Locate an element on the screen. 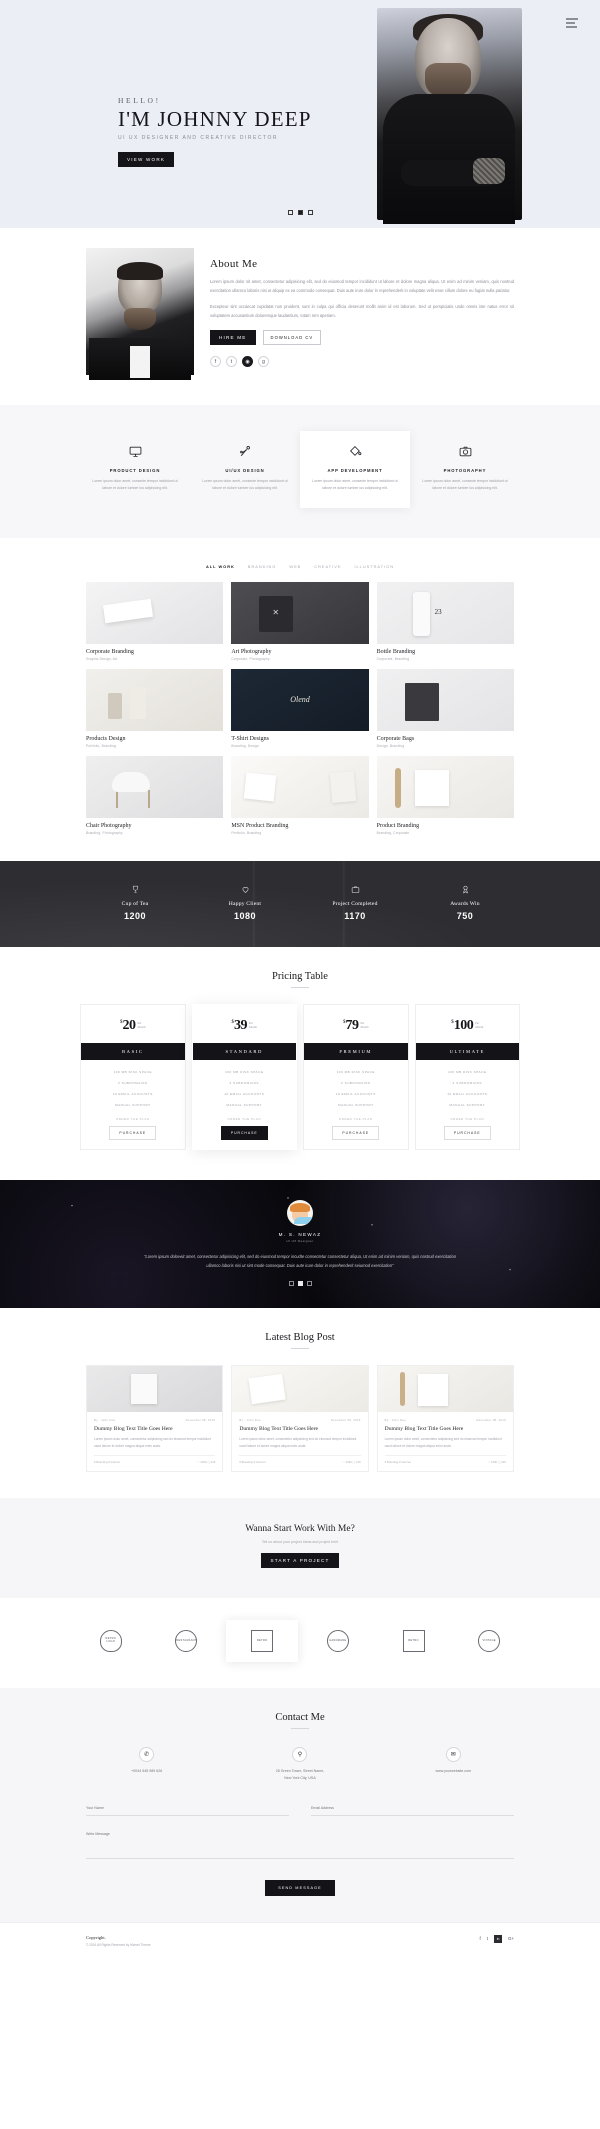  portfolio-subtitle: Corporate, Photography is located at coordinates (250, 659).